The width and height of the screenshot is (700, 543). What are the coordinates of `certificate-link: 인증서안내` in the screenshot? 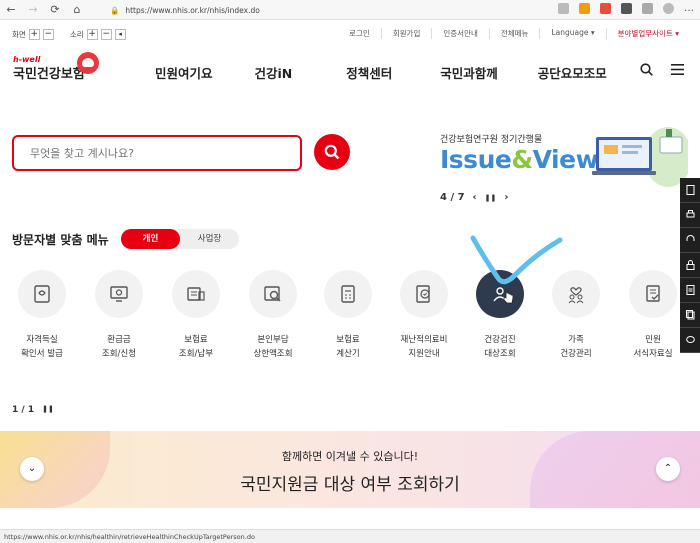 It's located at (460, 33).